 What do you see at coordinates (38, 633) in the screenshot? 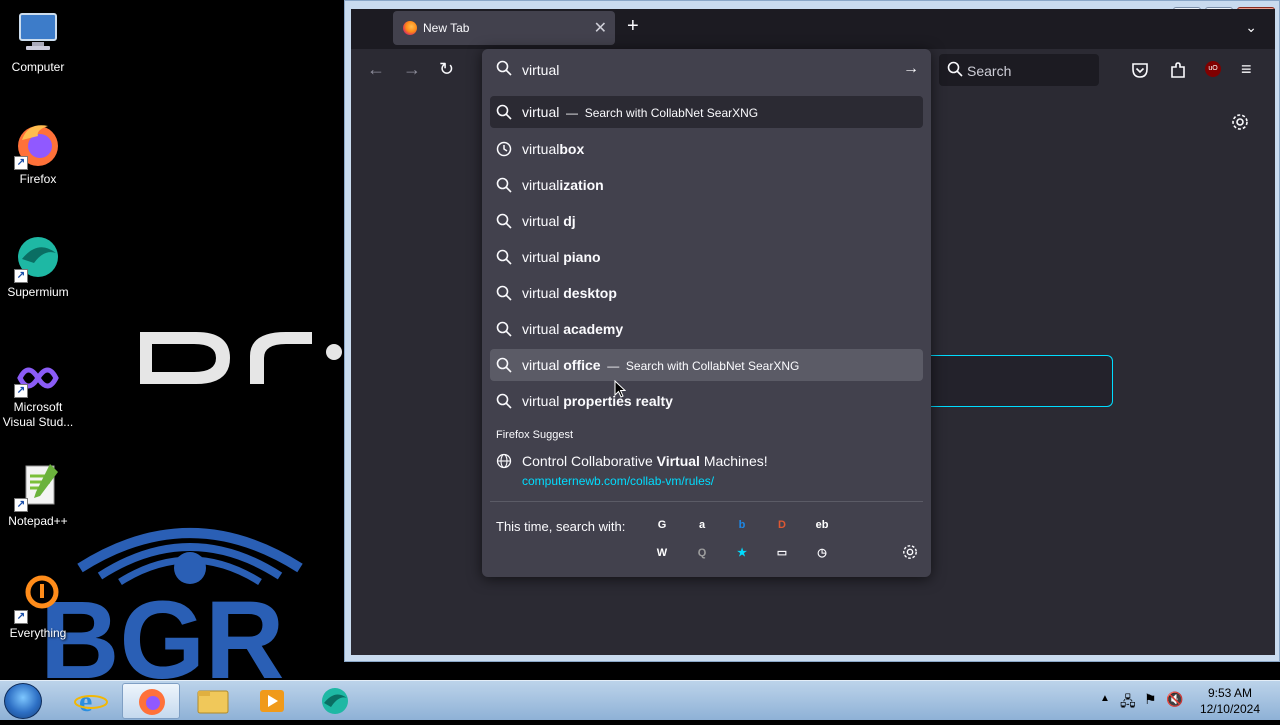
I see `desktop-icon-label: Everything` at bounding box center [38, 633].